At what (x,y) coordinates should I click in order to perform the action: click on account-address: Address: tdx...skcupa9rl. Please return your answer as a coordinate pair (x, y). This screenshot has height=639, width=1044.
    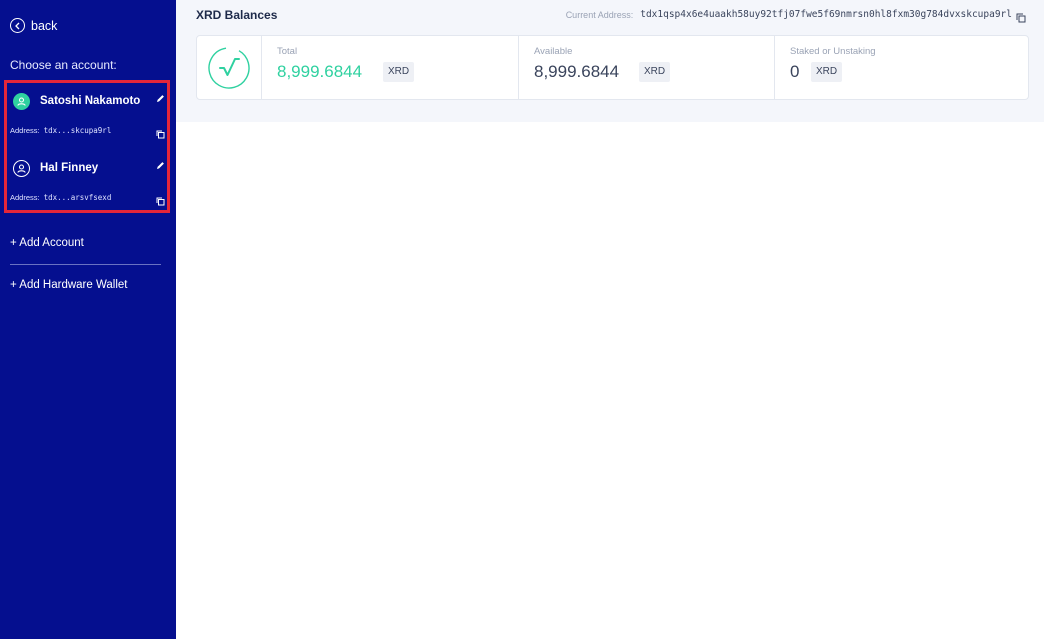
    Looking at the image, I should click on (60, 130).